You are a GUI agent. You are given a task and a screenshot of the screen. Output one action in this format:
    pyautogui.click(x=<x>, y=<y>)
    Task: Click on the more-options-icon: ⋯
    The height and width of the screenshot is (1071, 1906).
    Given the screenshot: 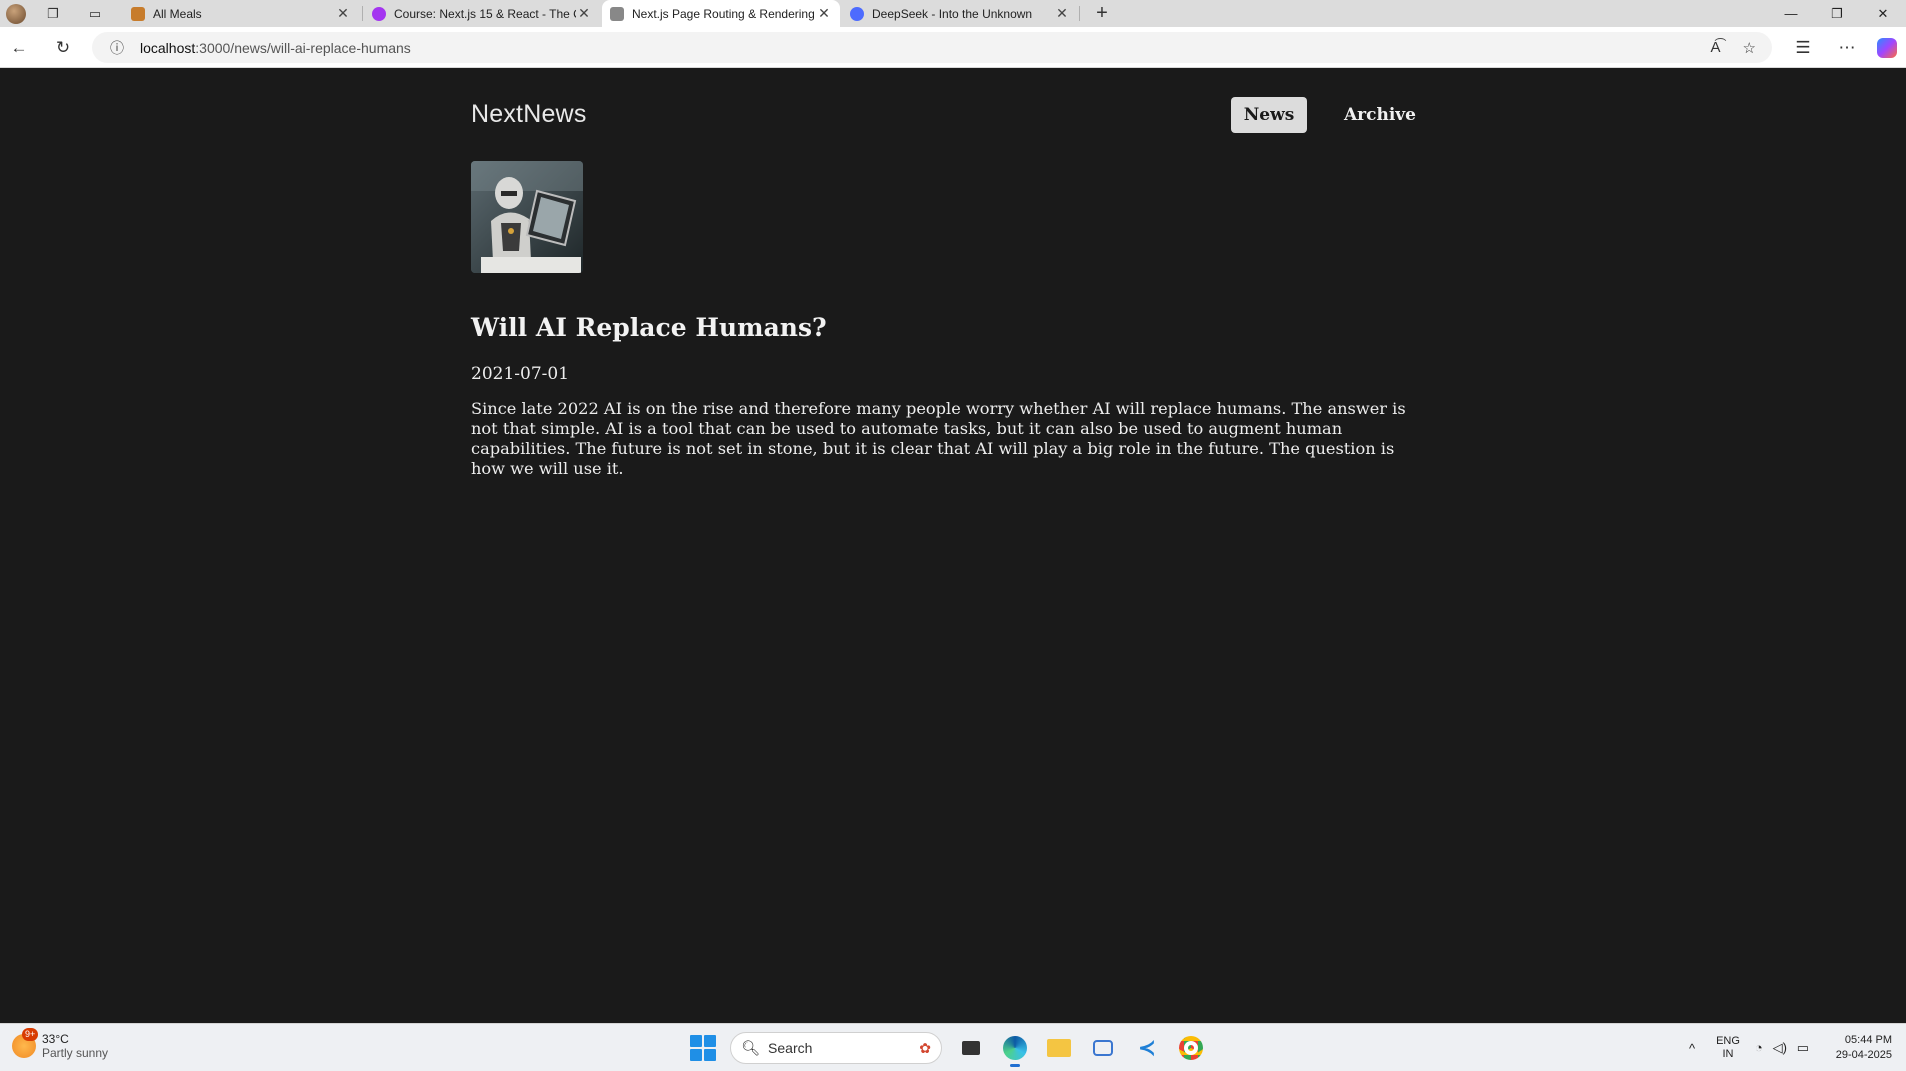 What is the action you would take?
    pyautogui.click(x=1847, y=48)
    